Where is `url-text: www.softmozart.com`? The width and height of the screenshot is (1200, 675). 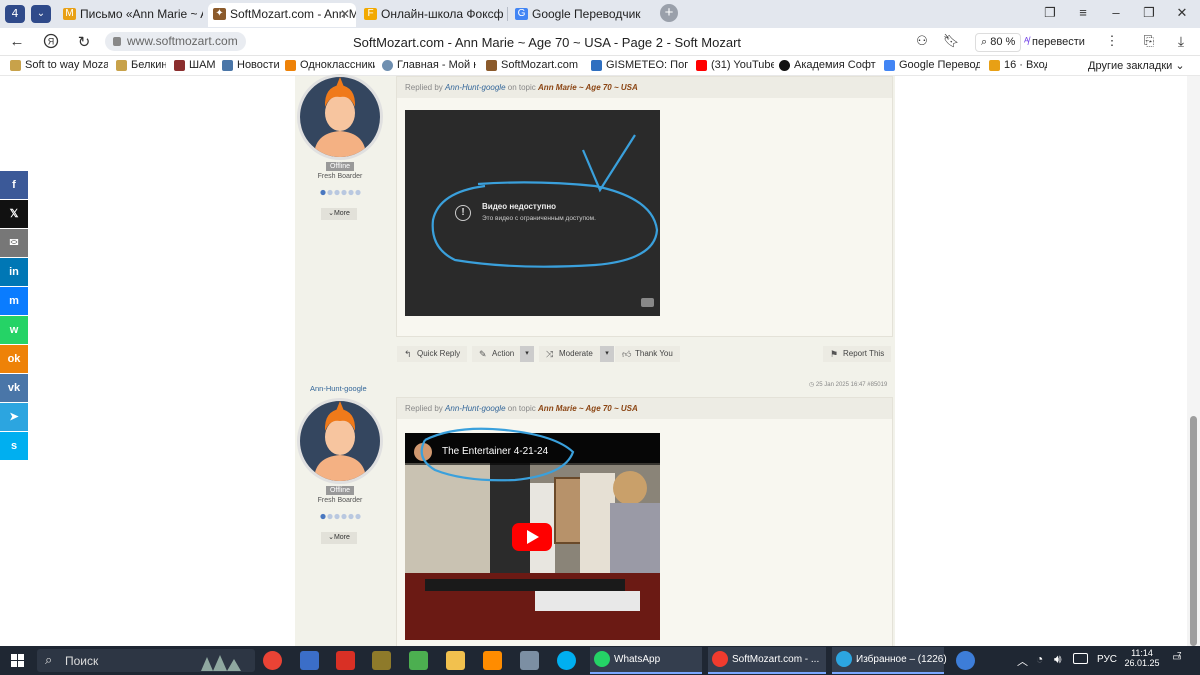
url-text: www.softmozart.com is located at coordinates (182, 41).